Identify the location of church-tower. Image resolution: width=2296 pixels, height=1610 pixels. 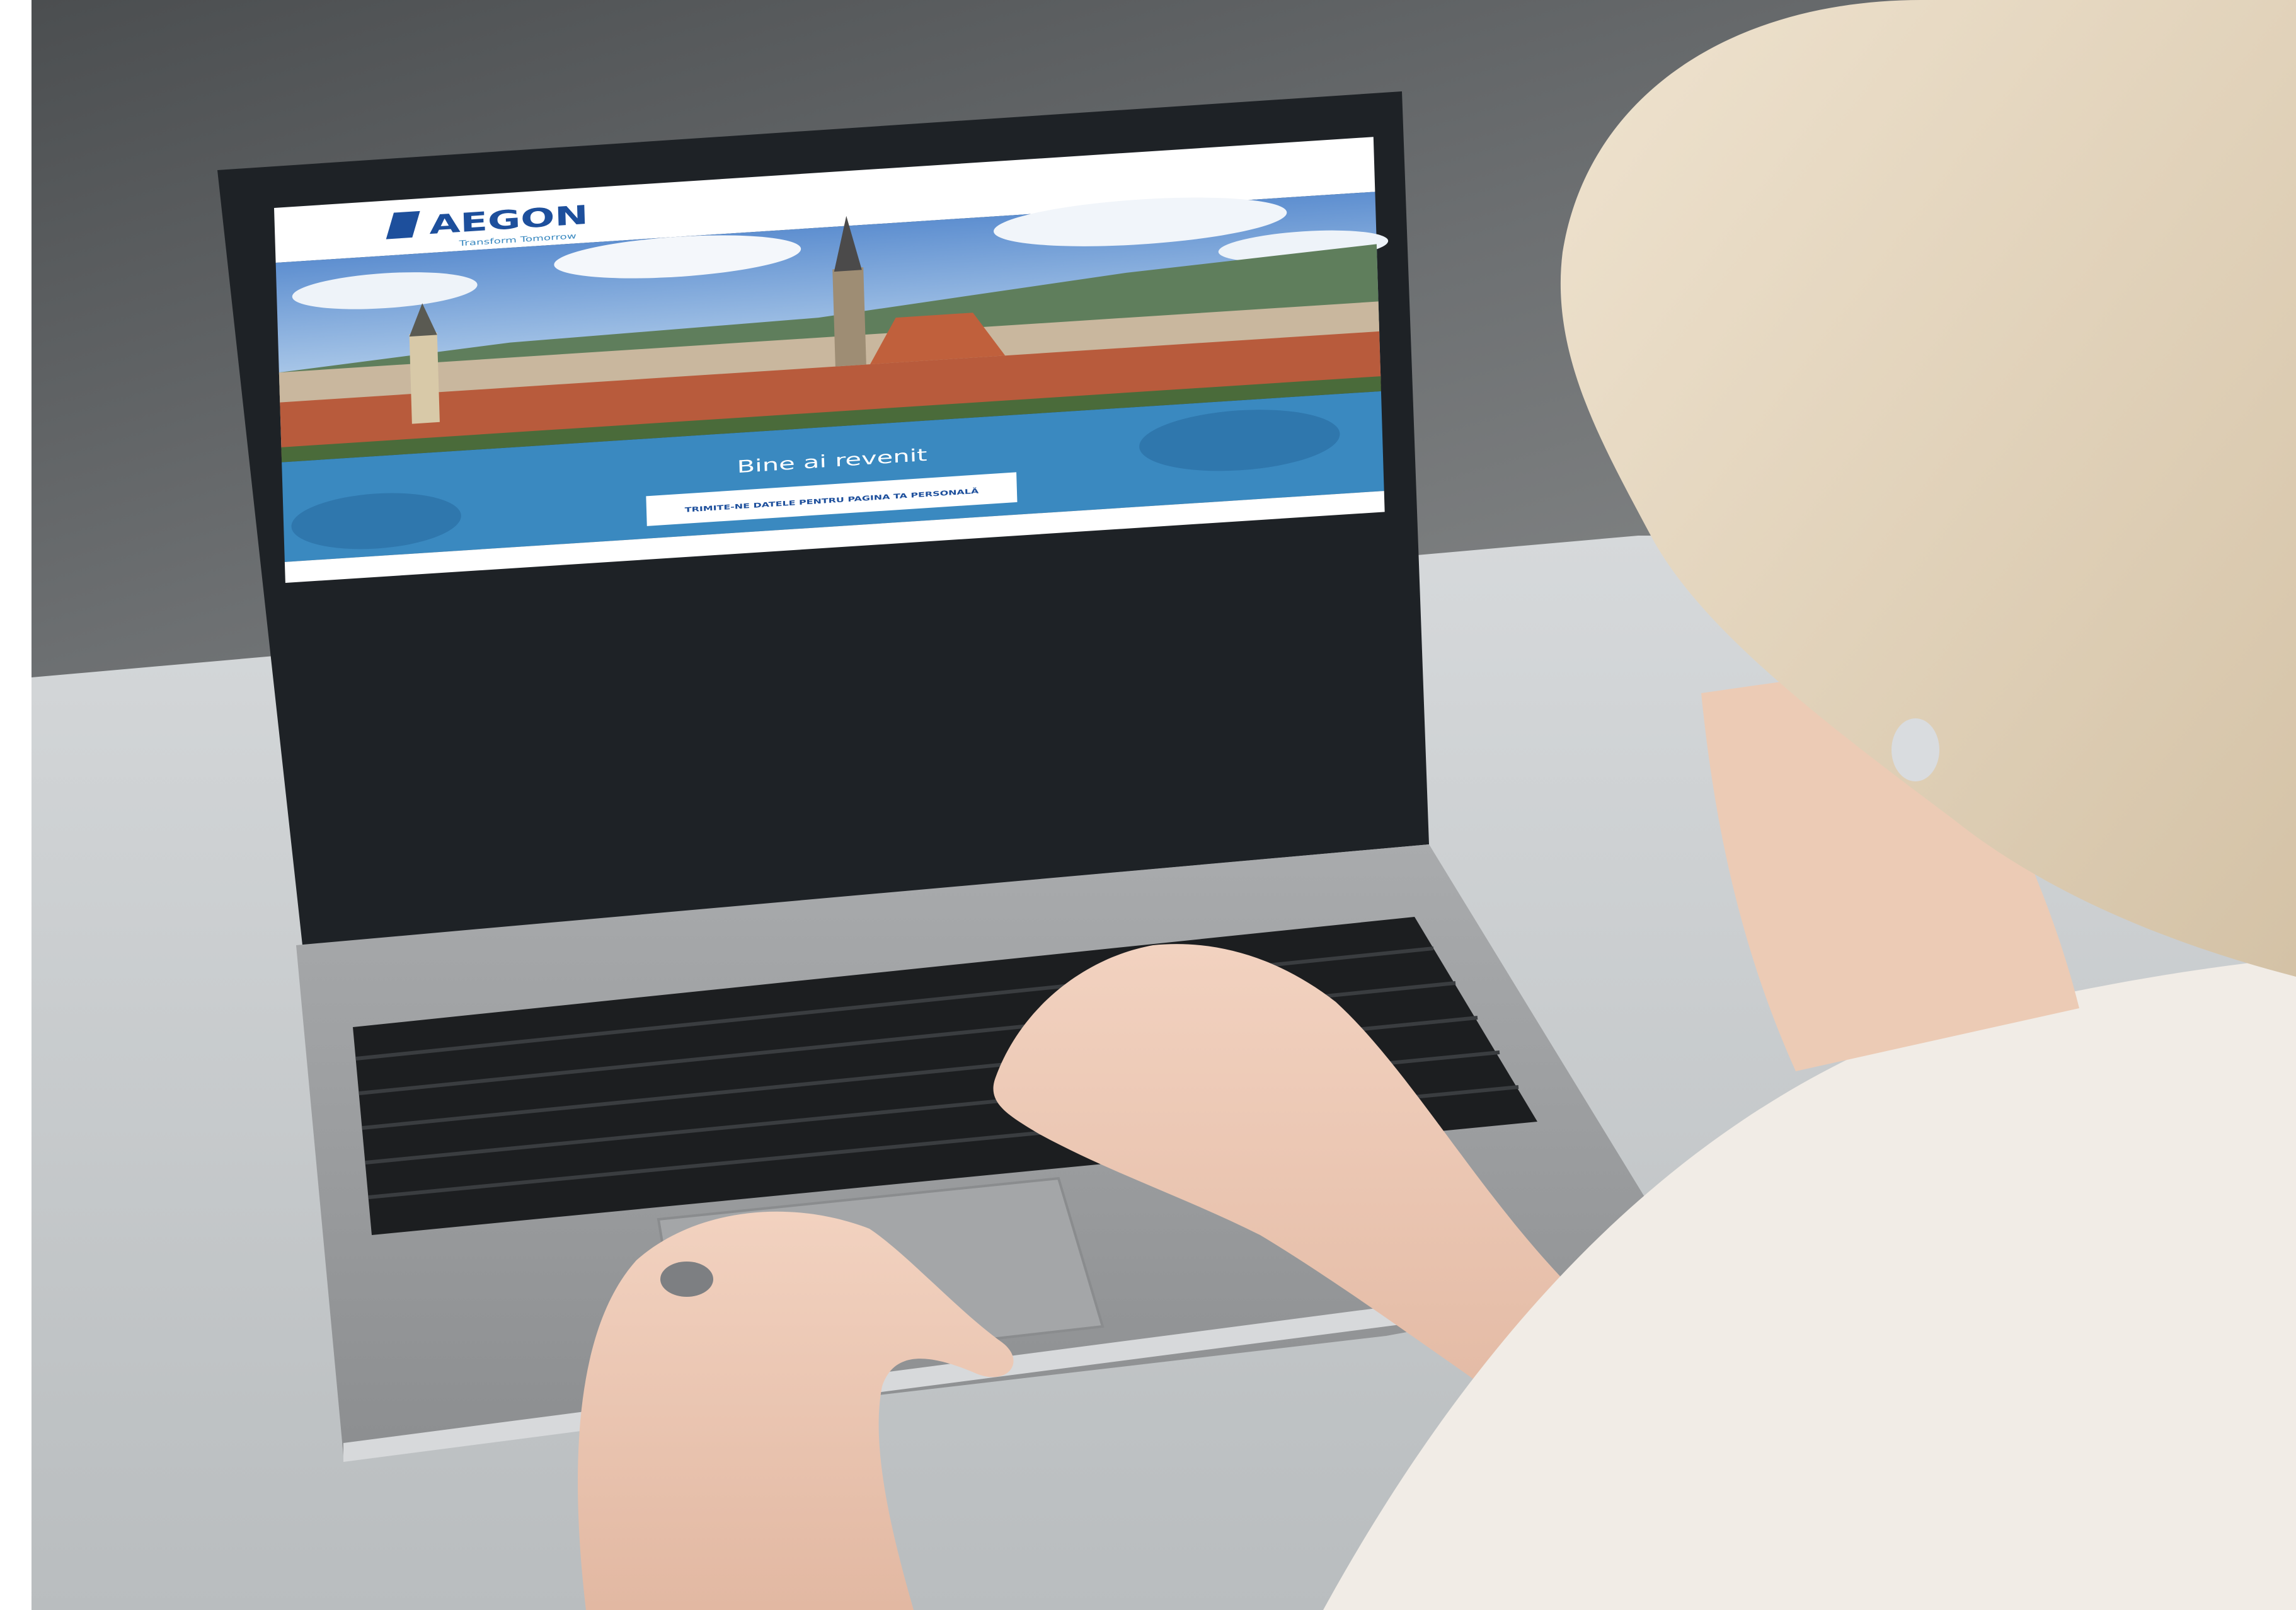
(849, 317).